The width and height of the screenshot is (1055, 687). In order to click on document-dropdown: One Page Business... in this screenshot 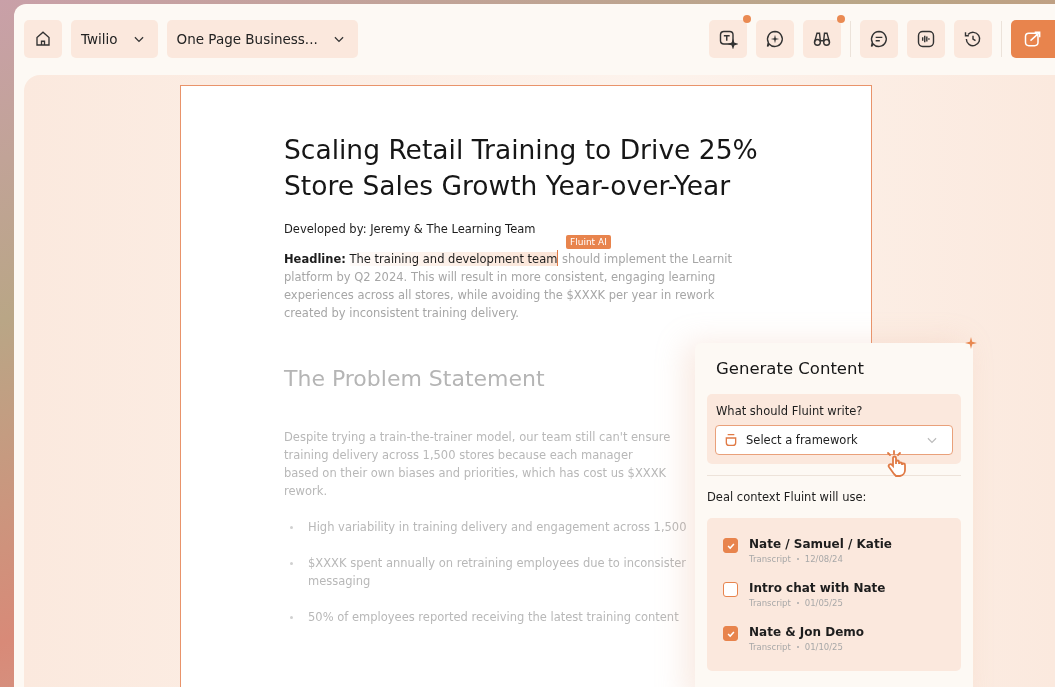, I will do `click(262, 39)`.